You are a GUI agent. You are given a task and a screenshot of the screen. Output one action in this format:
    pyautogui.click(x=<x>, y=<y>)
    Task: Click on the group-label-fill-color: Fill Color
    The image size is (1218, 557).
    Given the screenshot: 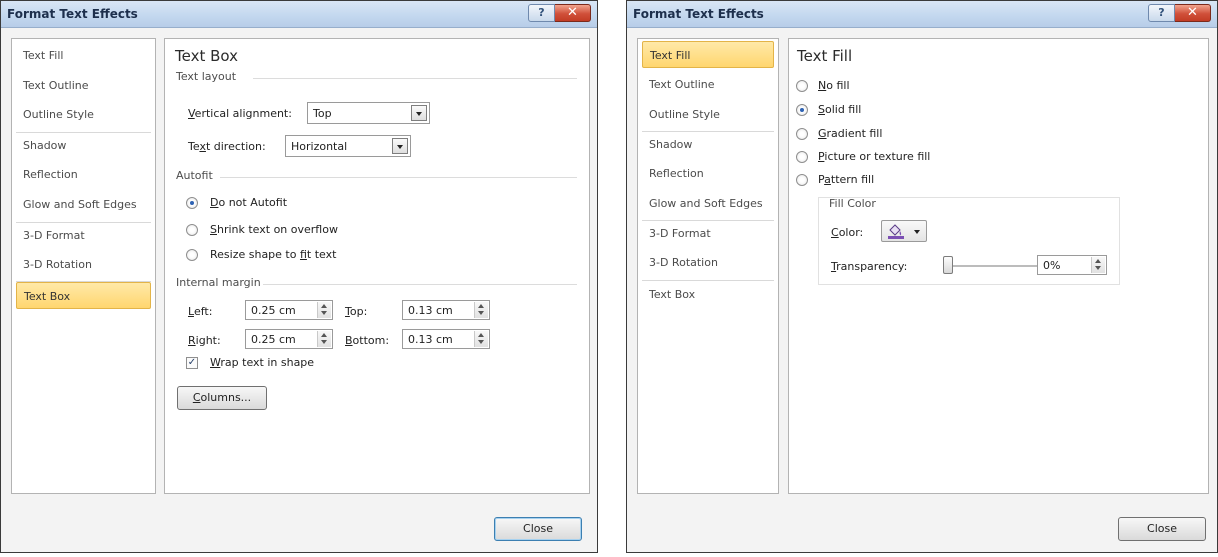 What is the action you would take?
    pyautogui.click(x=852, y=203)
    